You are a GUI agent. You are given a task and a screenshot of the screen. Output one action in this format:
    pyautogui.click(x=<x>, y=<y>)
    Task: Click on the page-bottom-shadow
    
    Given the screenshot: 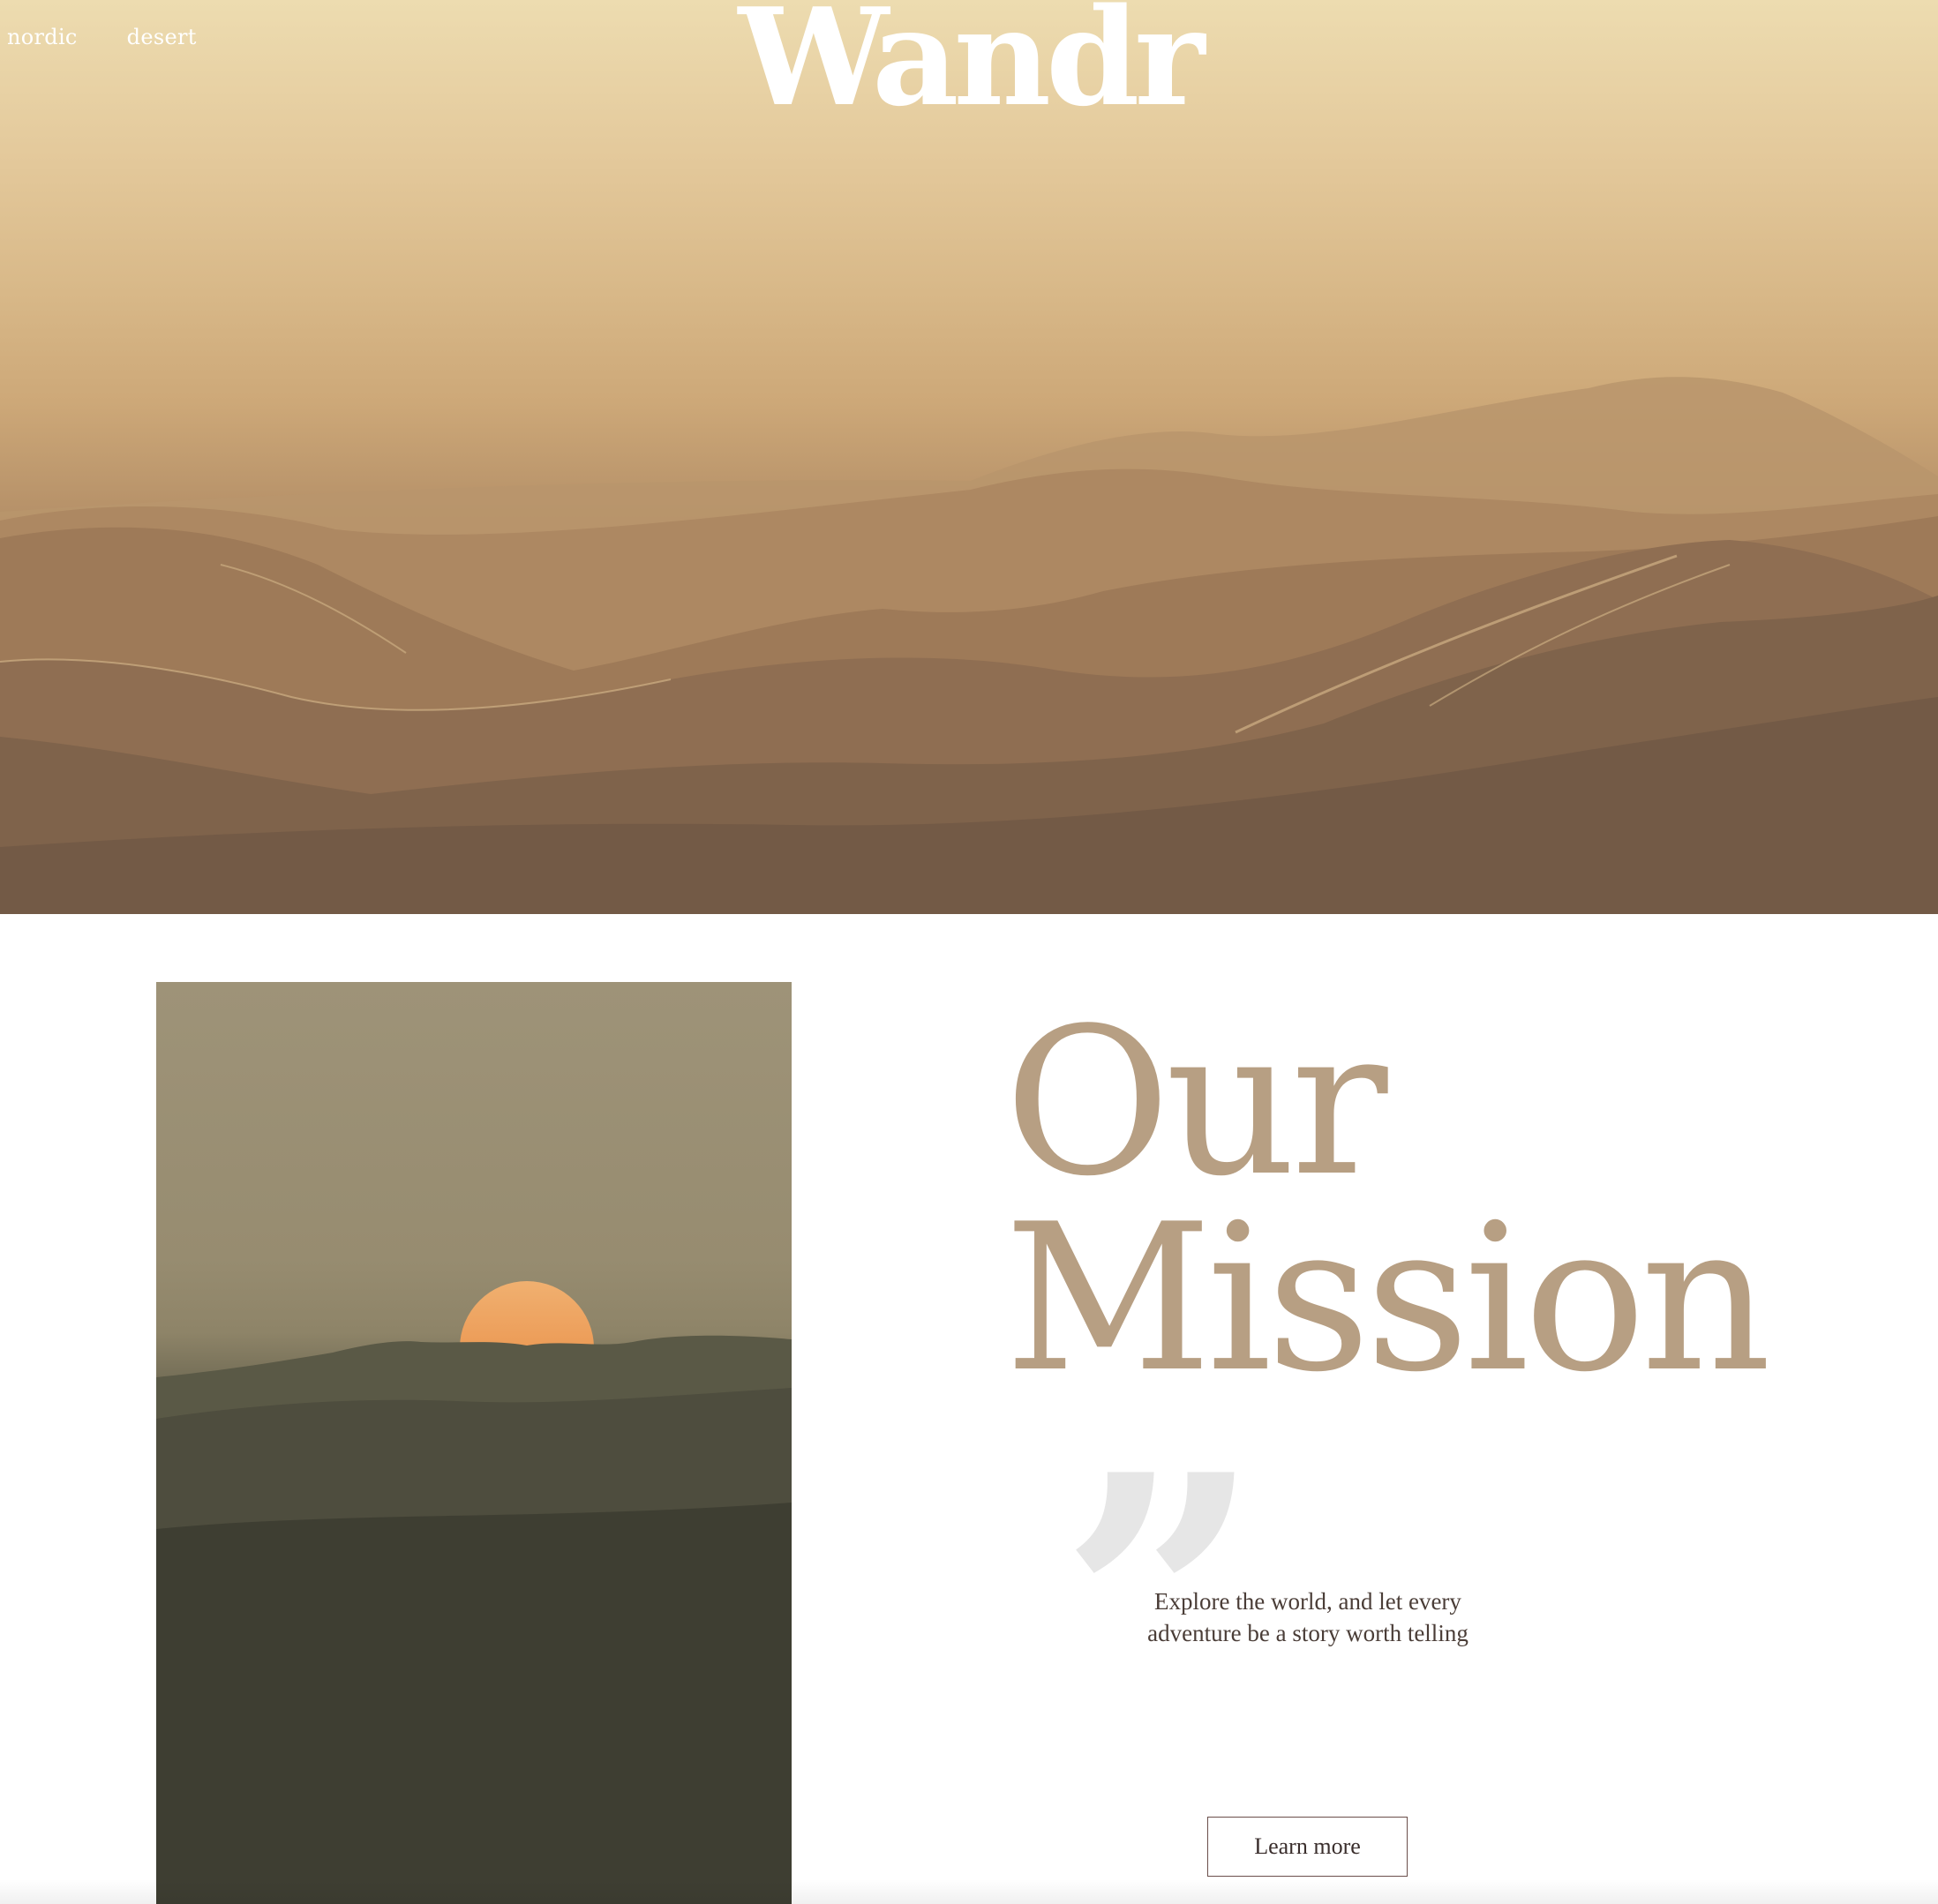 What is the action you would take?
    pyautogui.click(x=969, y=1891)
    